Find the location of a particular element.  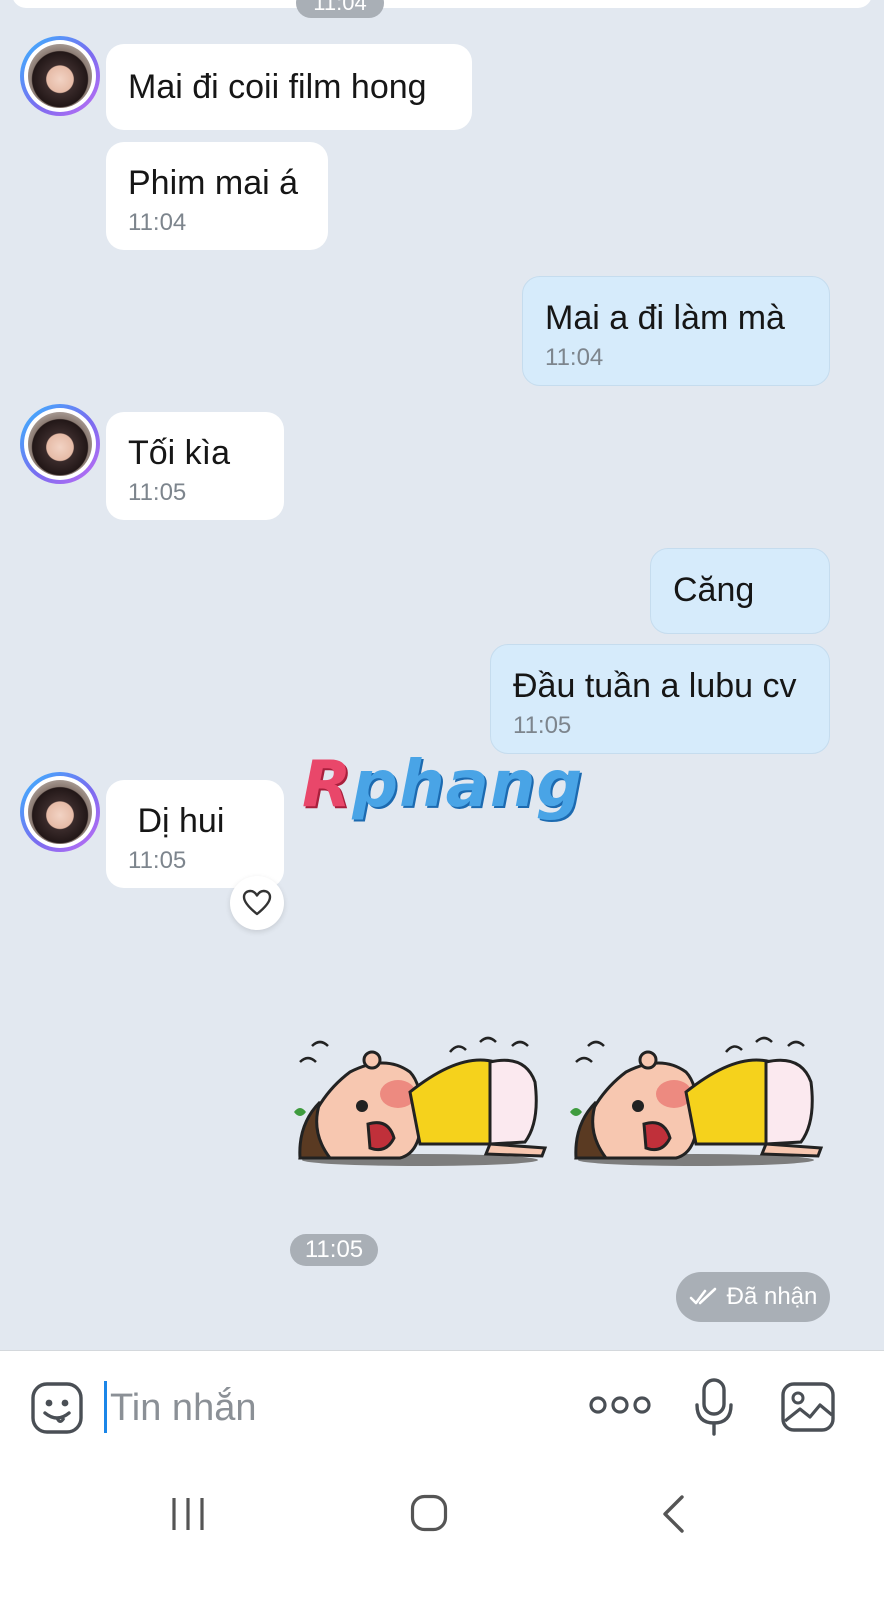

message-text: Tối kìa is located at coordinates (179, 453).